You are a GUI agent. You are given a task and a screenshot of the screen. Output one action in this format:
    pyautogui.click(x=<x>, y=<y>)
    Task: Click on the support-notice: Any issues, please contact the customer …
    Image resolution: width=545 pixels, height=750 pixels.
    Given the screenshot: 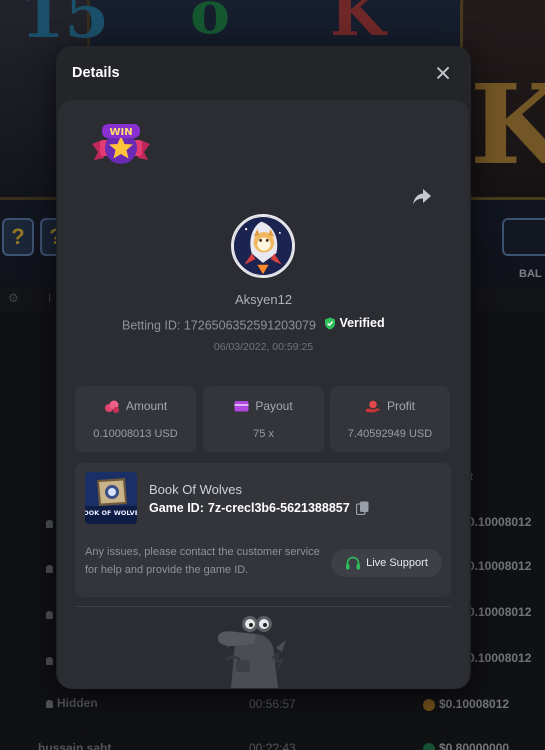 What is the action you would take?
    pyautogui.click(x=202, y=561)
    